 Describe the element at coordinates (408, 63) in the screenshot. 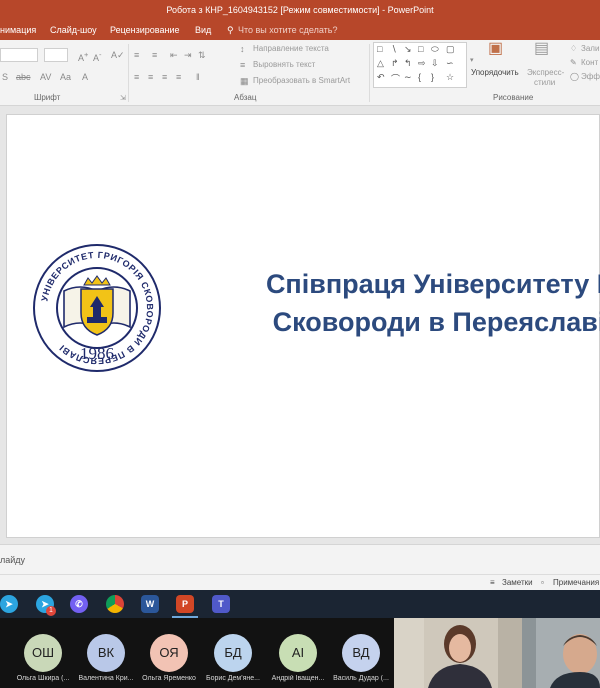

I see `curved-connector-icon: ↰` at that location.